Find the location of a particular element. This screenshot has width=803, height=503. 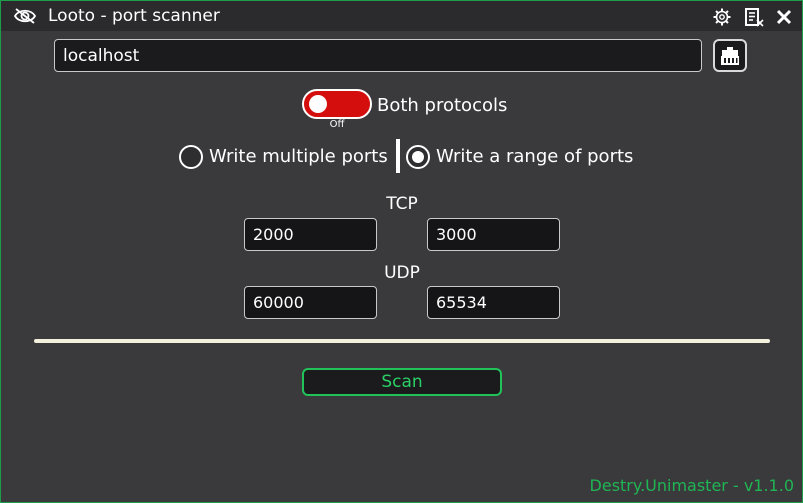

network-button is located at coordinates (730, 55).